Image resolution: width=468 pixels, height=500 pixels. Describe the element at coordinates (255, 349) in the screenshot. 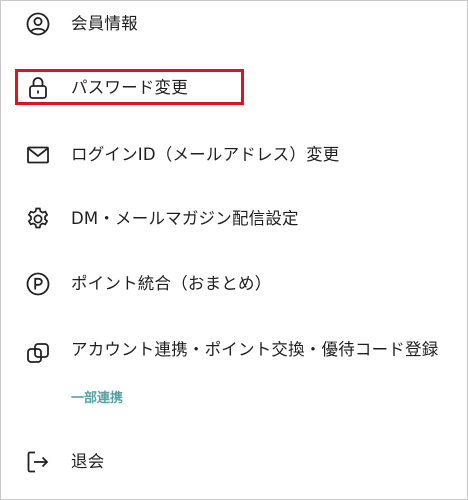

I see `menu-item-label: アカウント連携・ポイント交換・優待コード登録` at that location.